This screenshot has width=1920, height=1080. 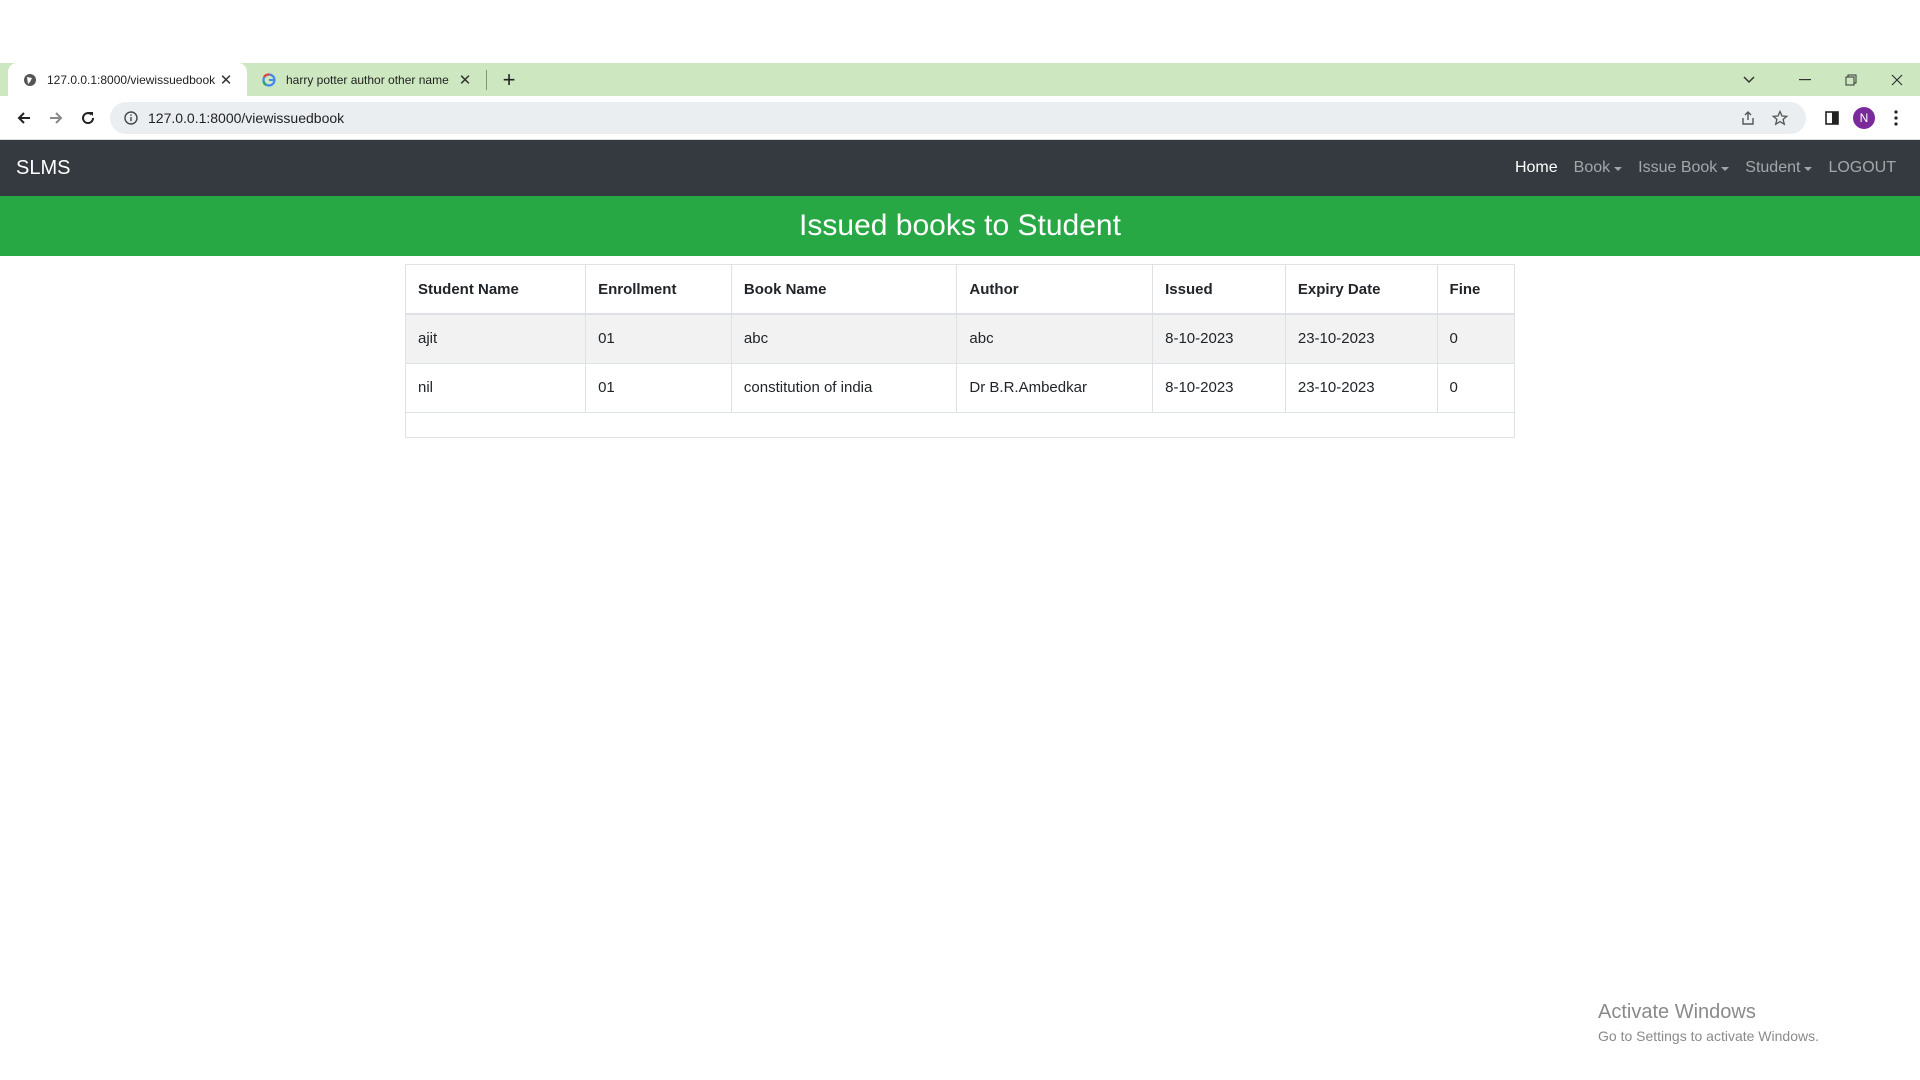 What do you see at coordinates (88, 118) in the screenshot?
I see `reload-button` at bounding box center [88, 118].